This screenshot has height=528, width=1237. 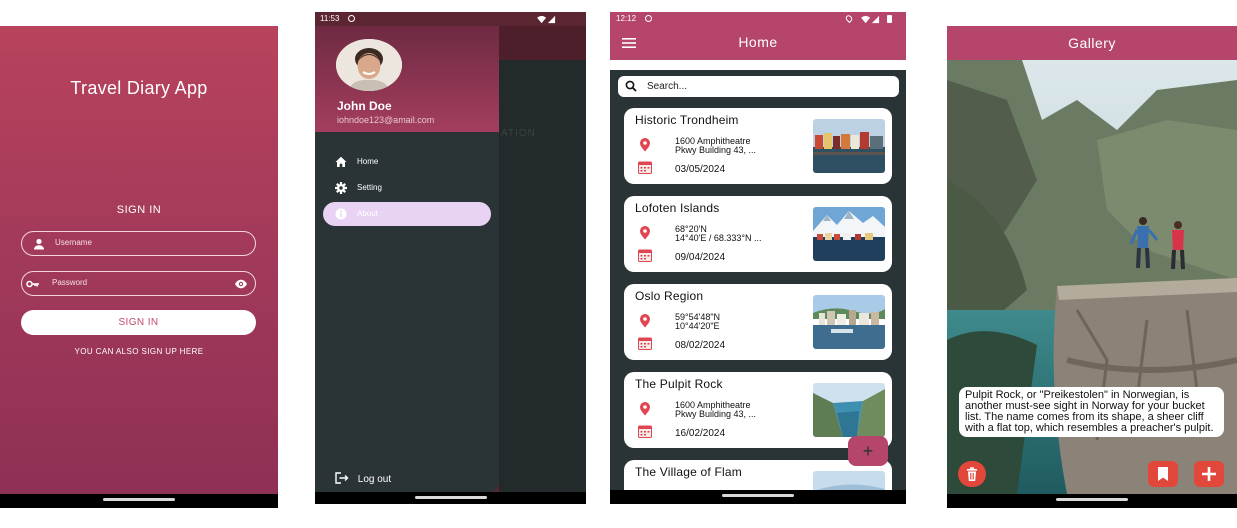 I want to click on card-title: The Pulpit Rock, so click(x=679, y=384).